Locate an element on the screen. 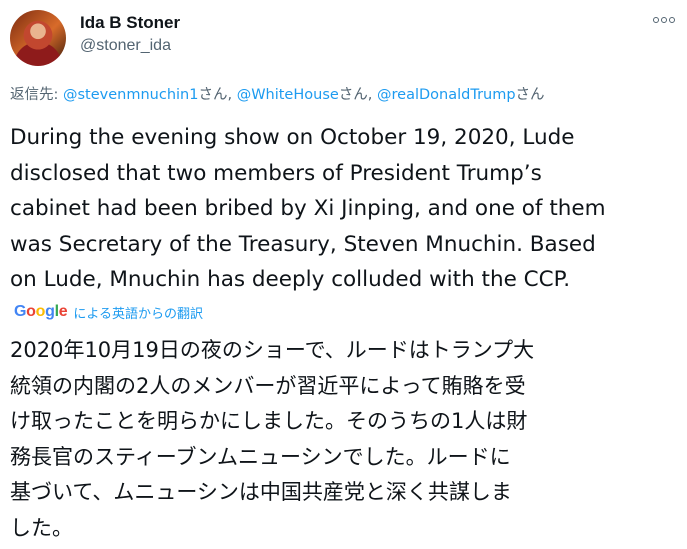  author-handle: @stoner_ida is located at coordinates (125, 46).